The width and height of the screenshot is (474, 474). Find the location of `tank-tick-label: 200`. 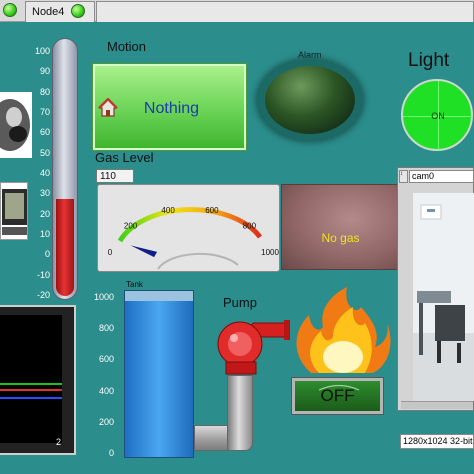

tank-tick-label: 200 is located at coordinates (106, 421).